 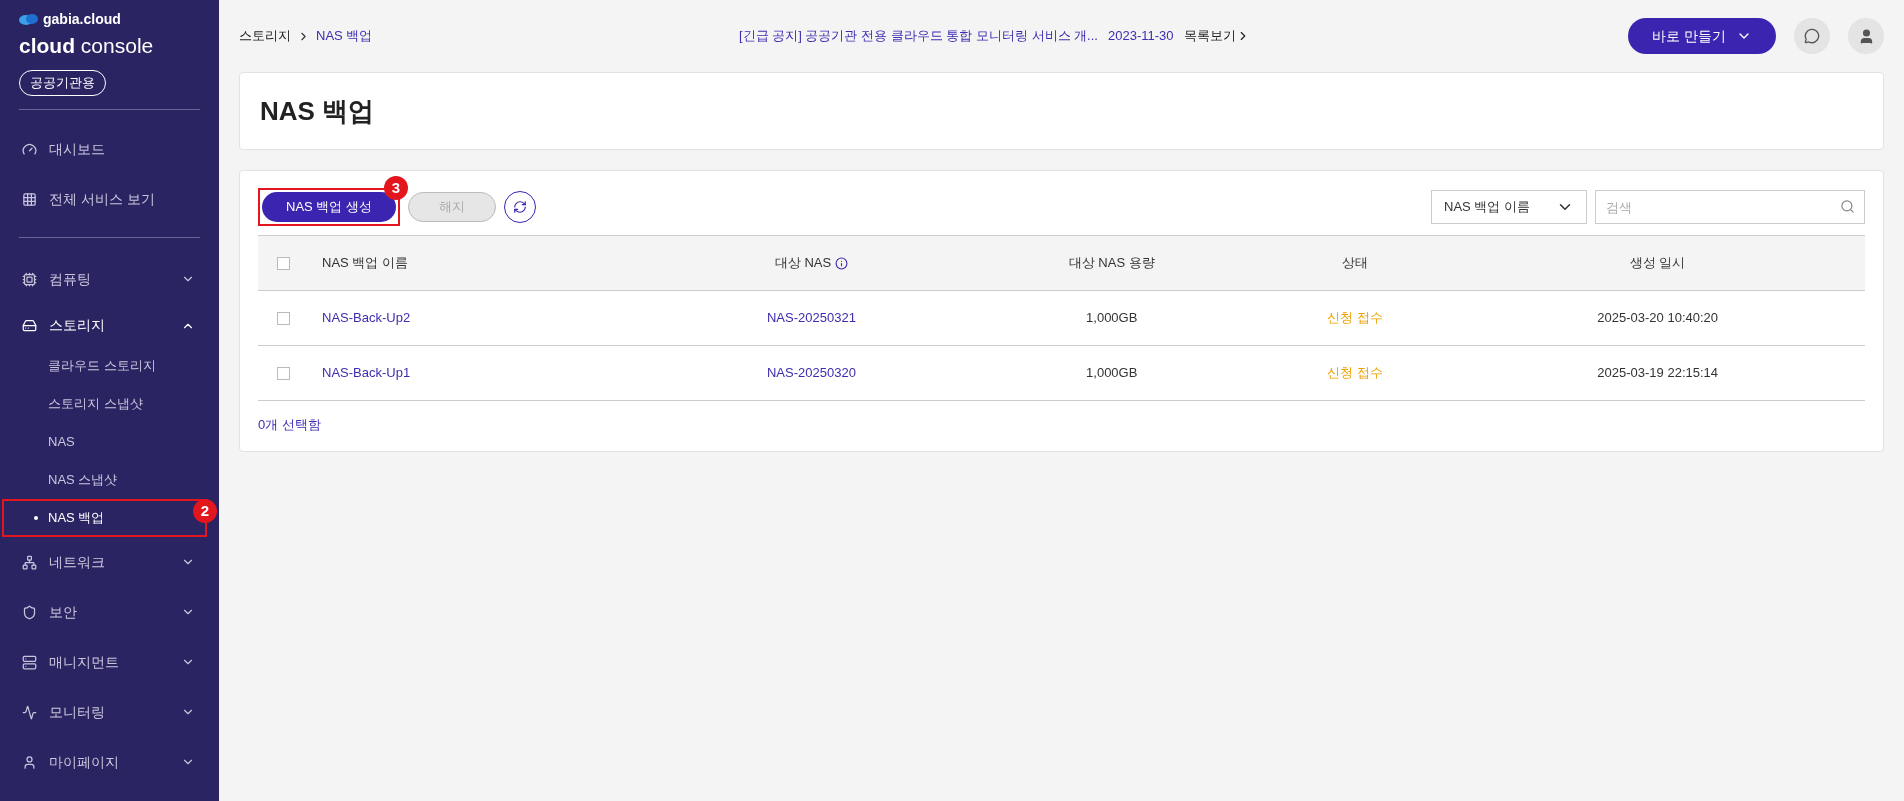 I want to click on product-name: cloud console, so click(x=87, y=46).